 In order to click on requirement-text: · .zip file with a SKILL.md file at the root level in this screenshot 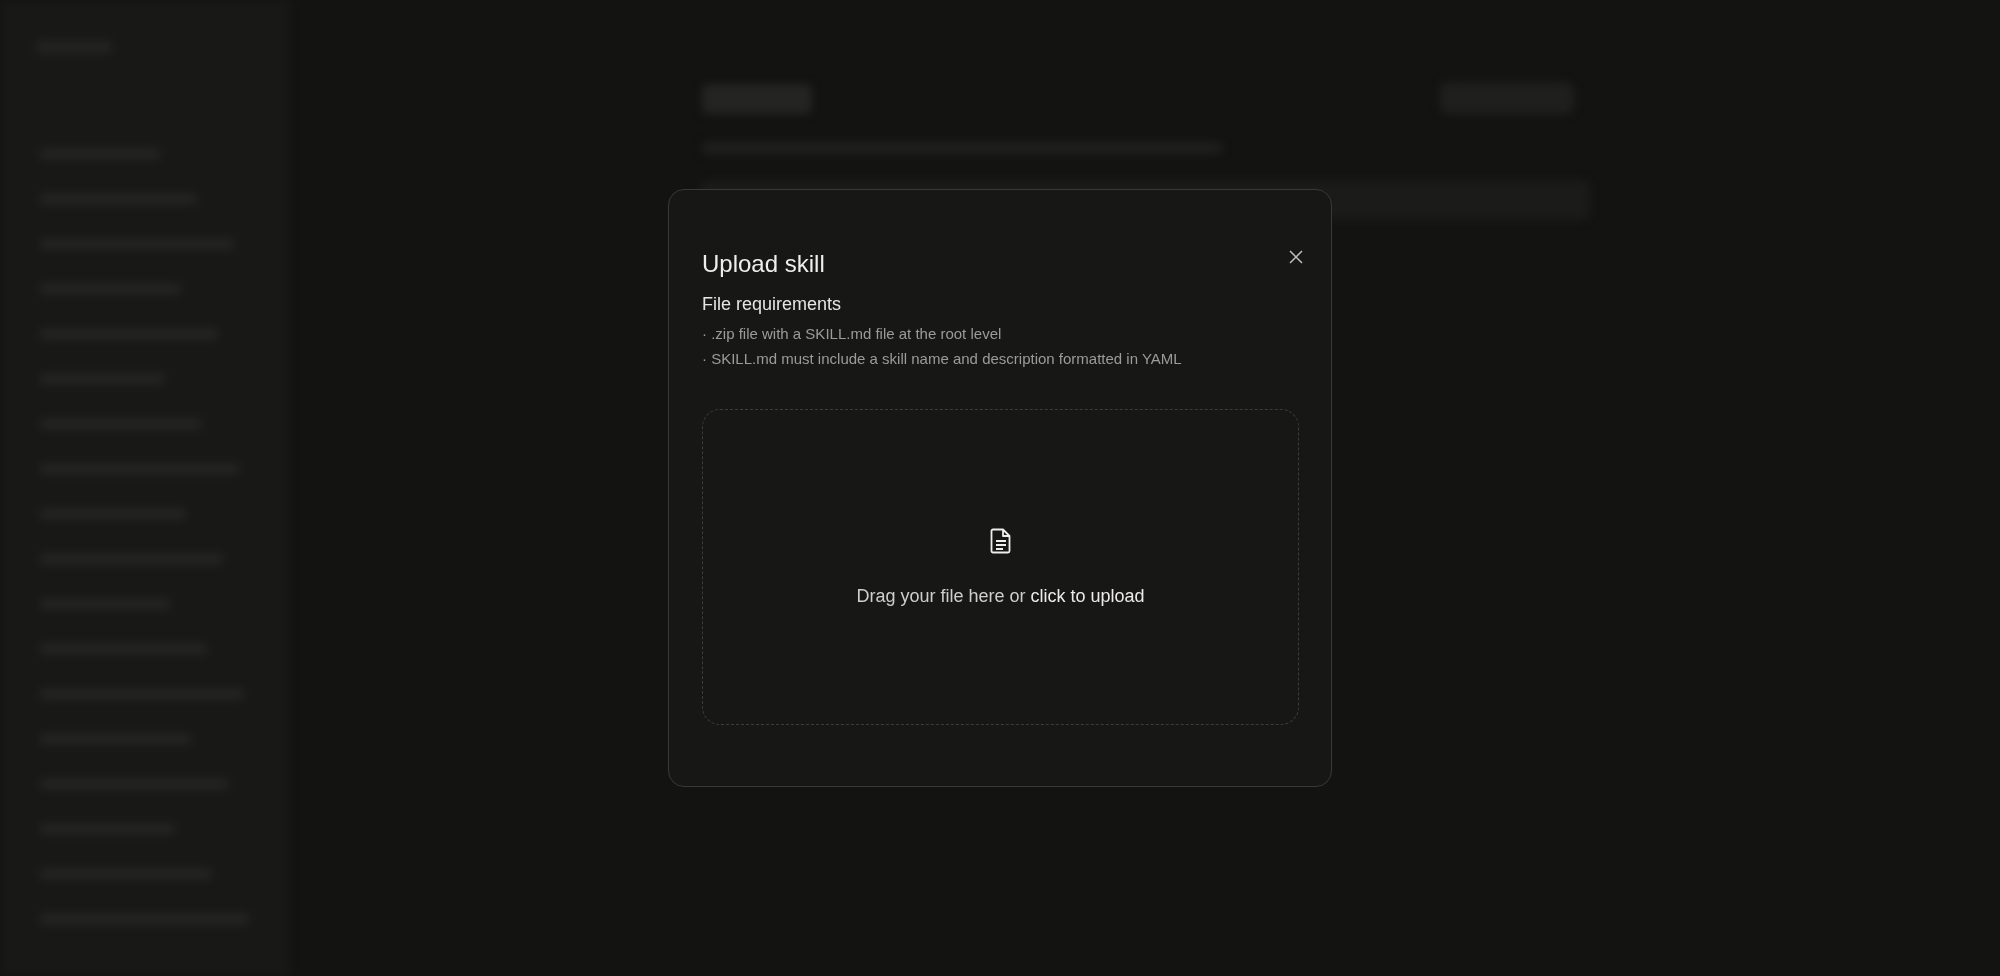, I will do `click(852, 333)`.